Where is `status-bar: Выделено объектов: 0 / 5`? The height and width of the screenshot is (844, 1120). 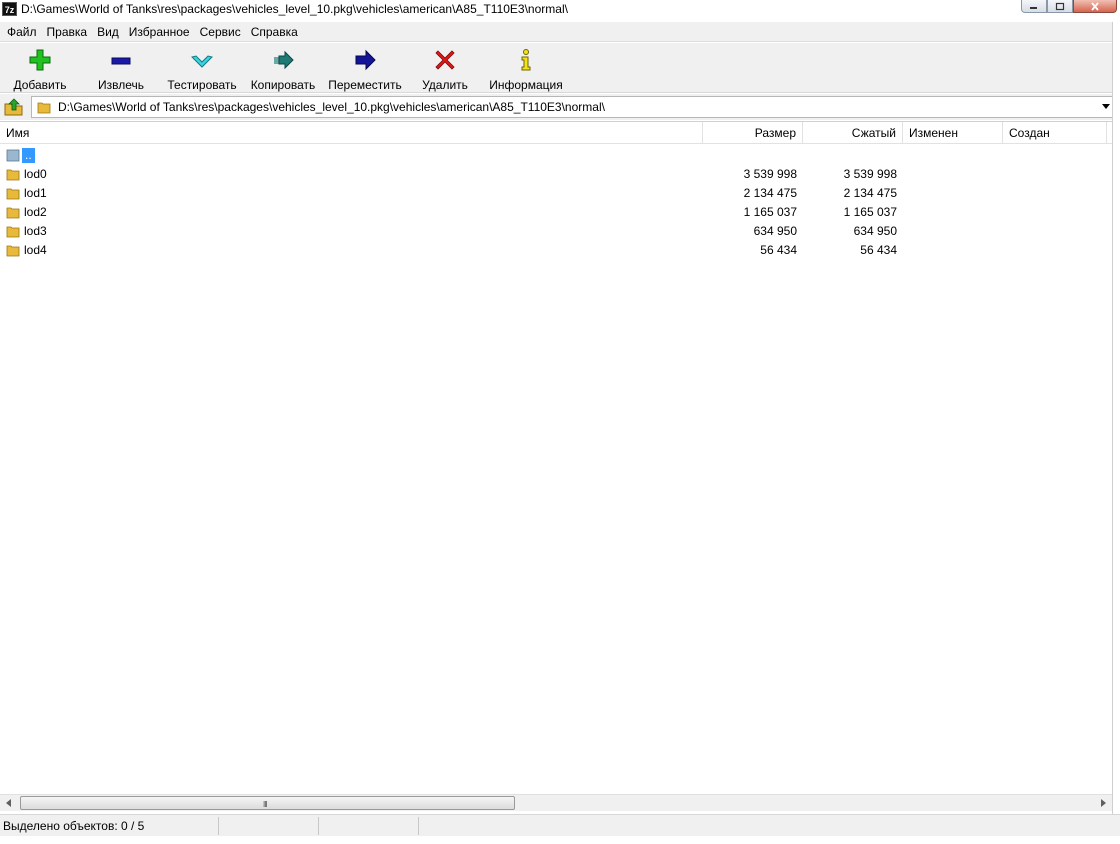
status-bar: Выделено объектов: 0 / 5 is located at coordinates (560, 825).